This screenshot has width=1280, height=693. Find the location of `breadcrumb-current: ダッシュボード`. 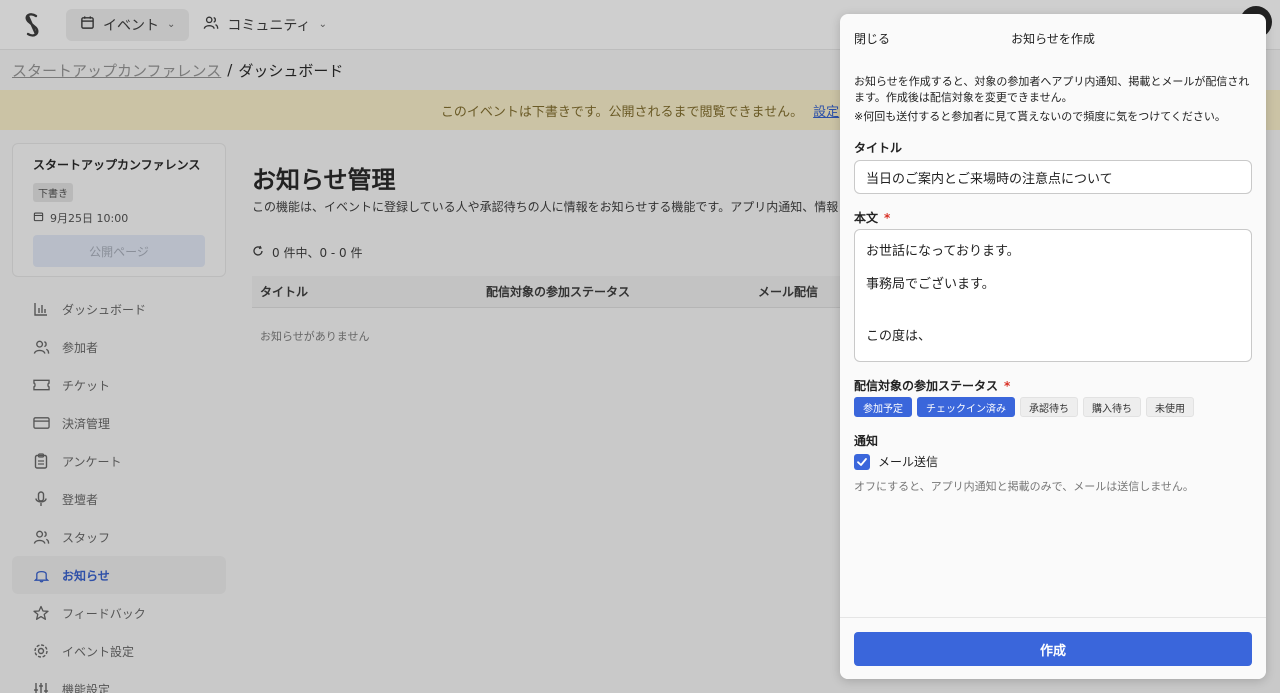

breadcrumb-current: ダッシュボード is located at coordinates (291, 70).